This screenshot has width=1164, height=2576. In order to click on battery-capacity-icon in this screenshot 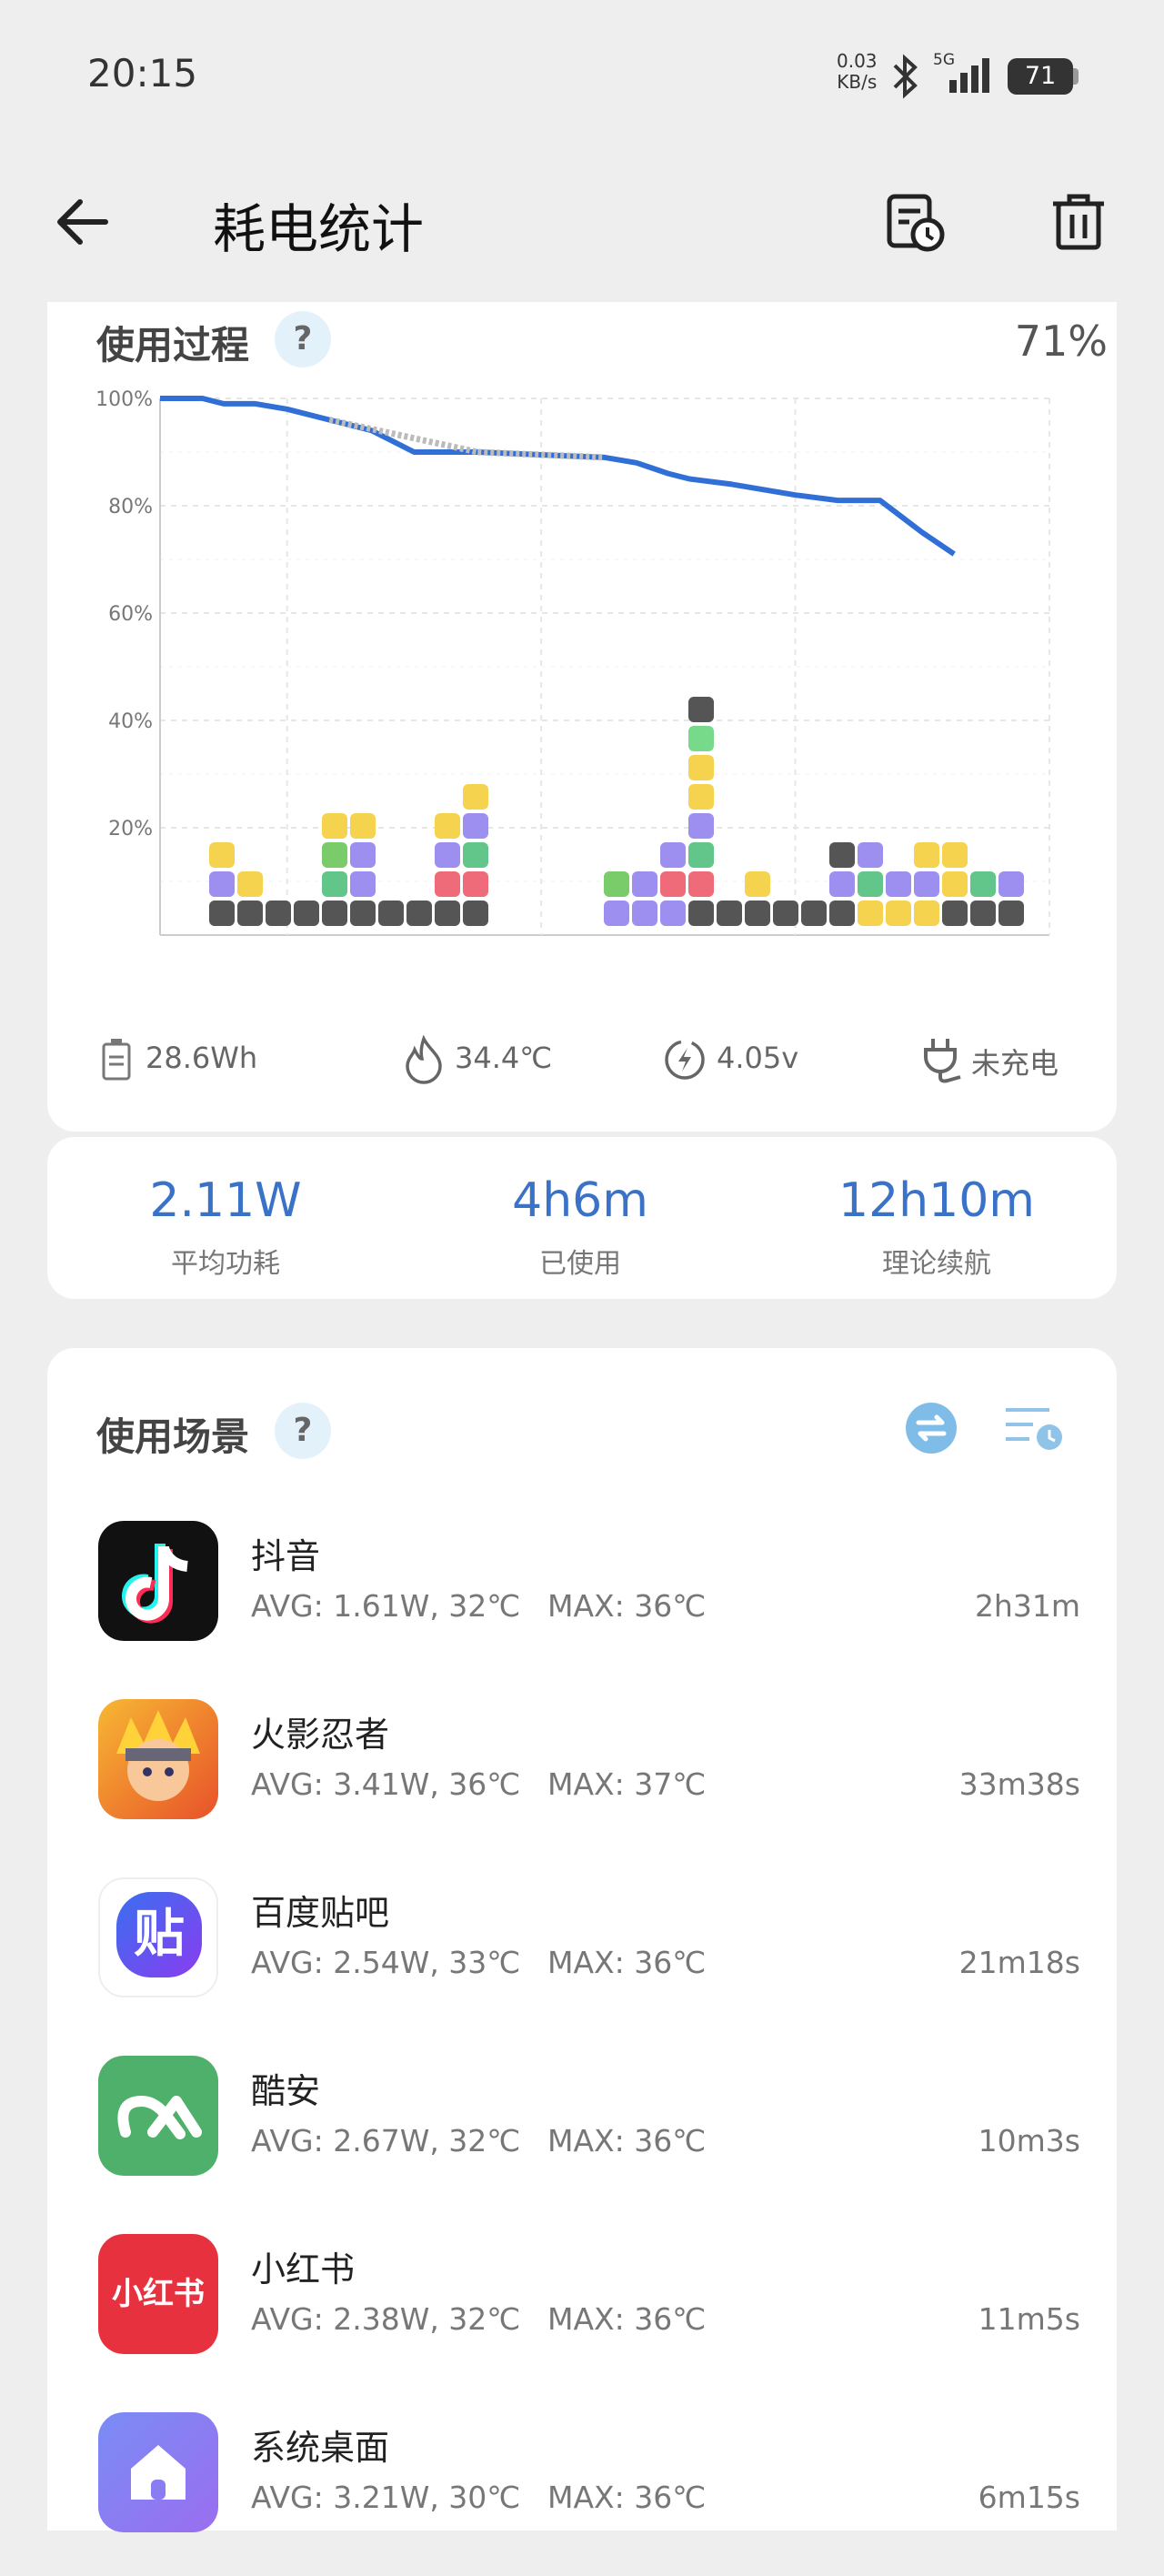, I will do `click(116, 1060)`.